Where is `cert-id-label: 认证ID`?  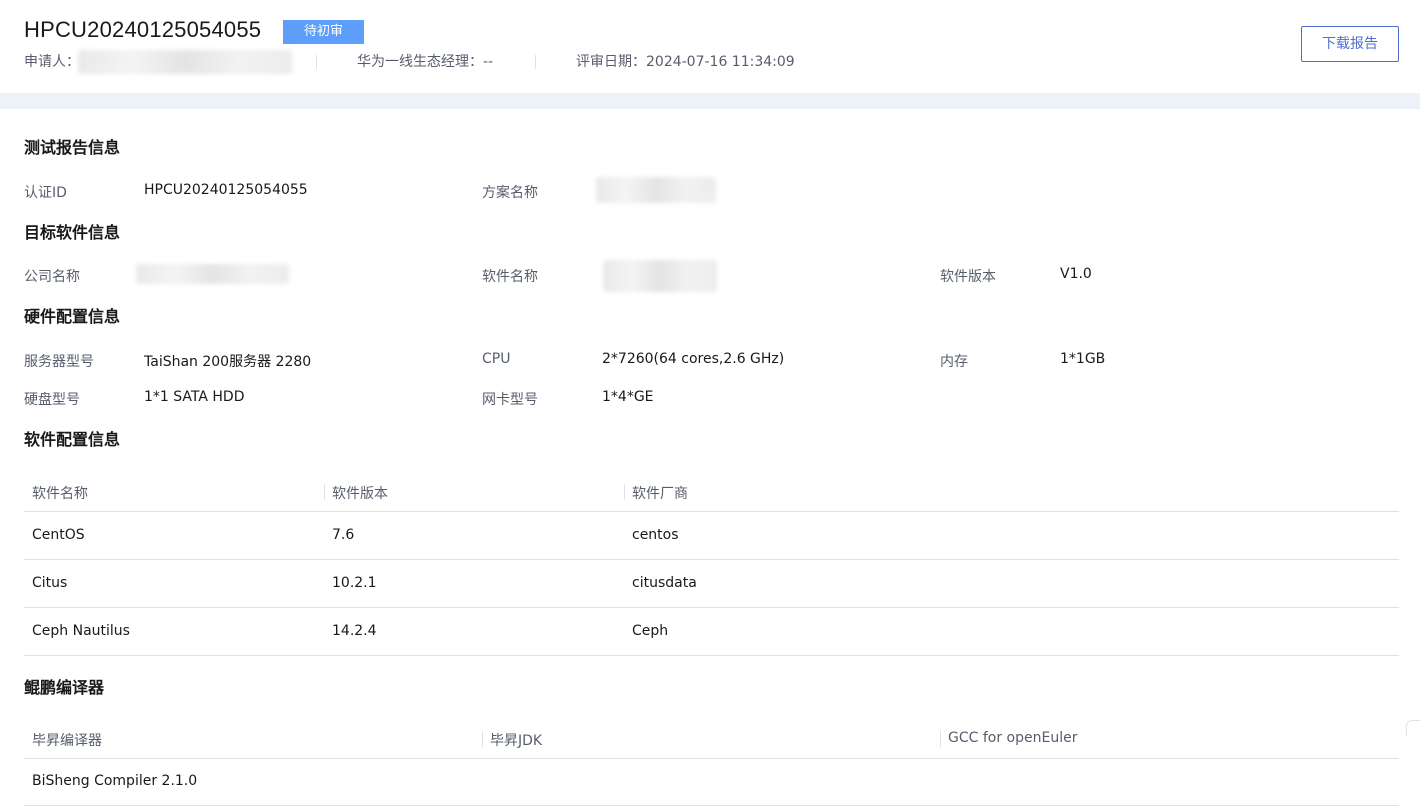 cert-id-label: 认证ID is located at coordinates (45, 193).